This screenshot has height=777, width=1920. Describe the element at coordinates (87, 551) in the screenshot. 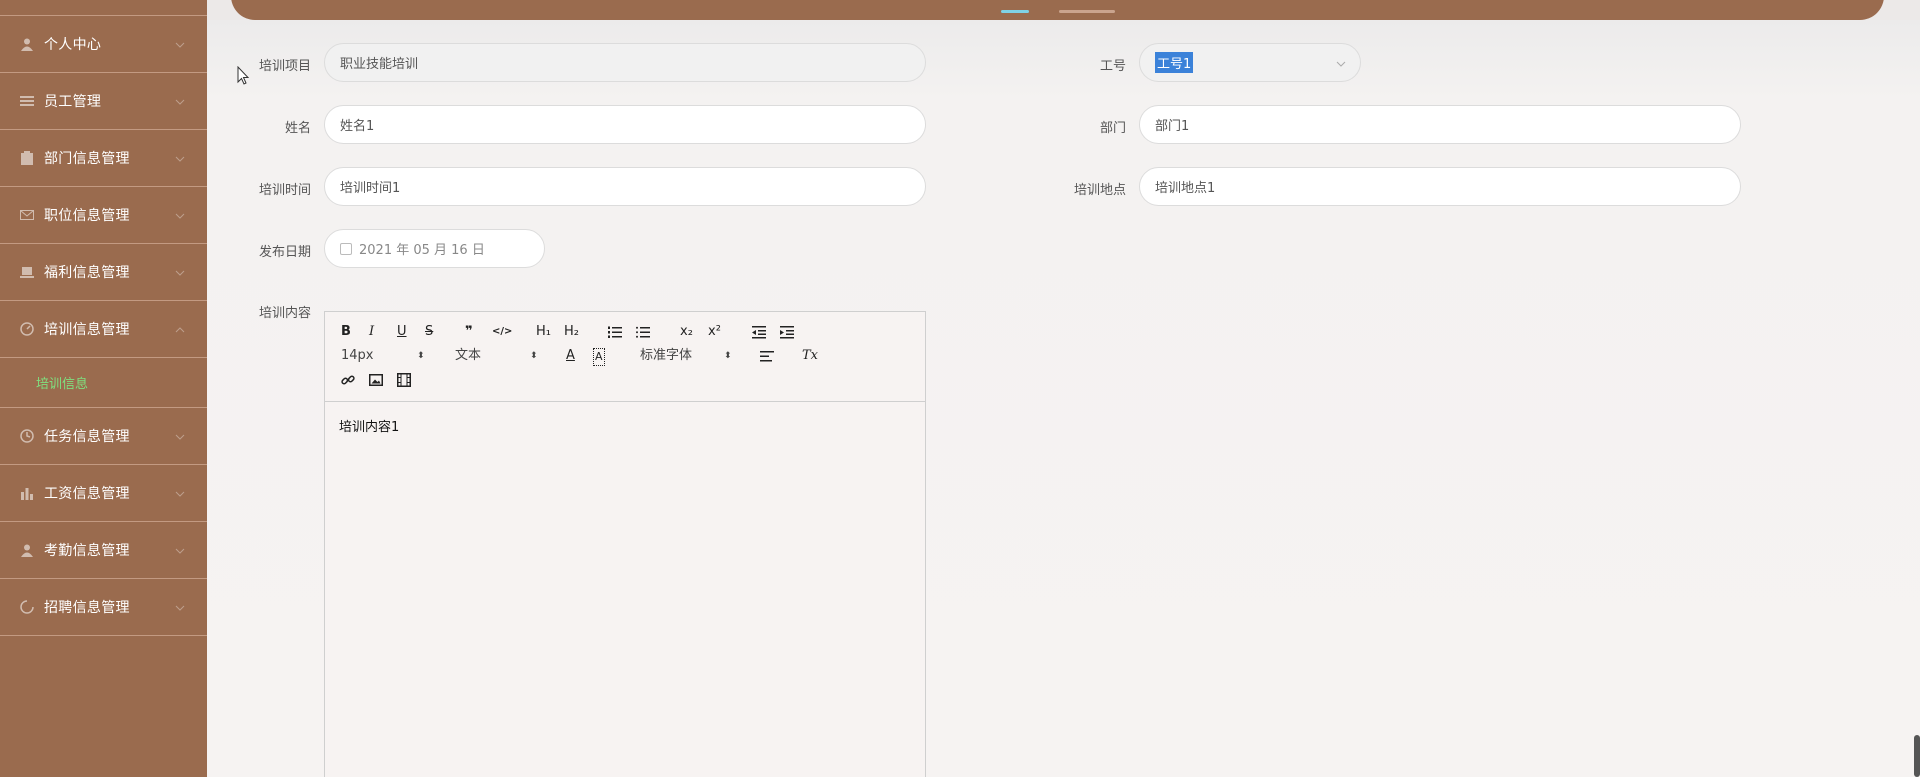

I see `sidebar-item-label: 考勤信息管理` at that location.